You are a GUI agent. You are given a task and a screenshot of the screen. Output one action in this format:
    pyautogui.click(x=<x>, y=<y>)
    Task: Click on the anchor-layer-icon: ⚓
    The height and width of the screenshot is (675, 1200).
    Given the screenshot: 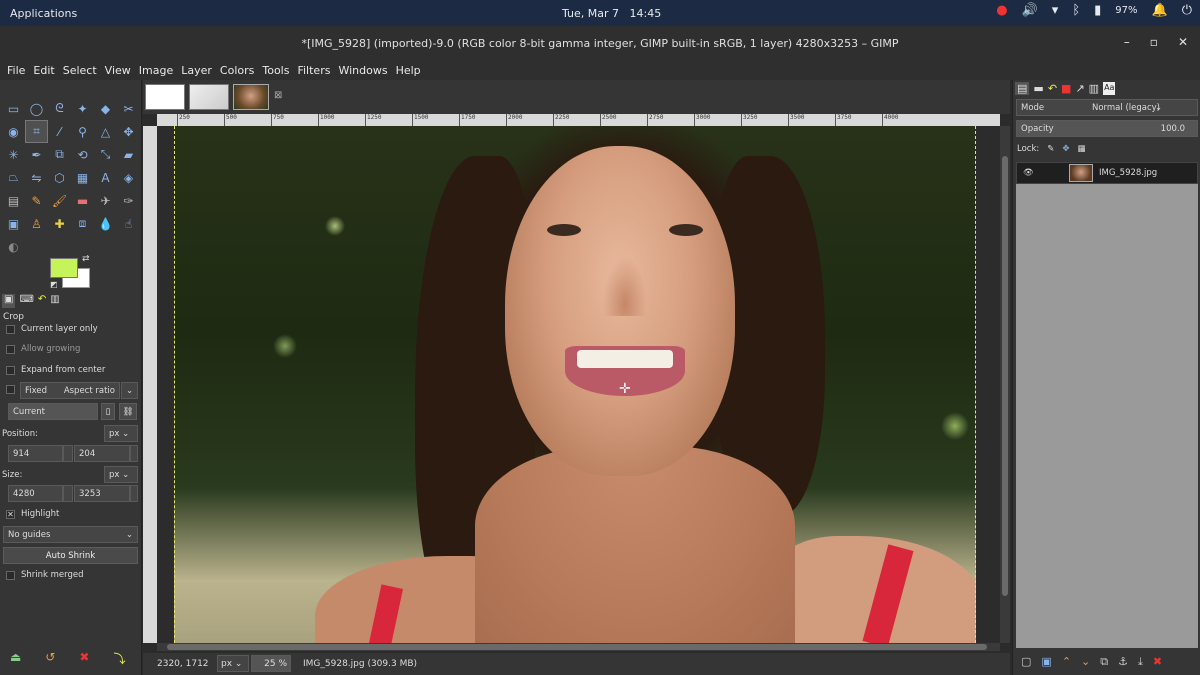 What is the action you would take?
    pyautogui.click(x=1123, y=662)
    